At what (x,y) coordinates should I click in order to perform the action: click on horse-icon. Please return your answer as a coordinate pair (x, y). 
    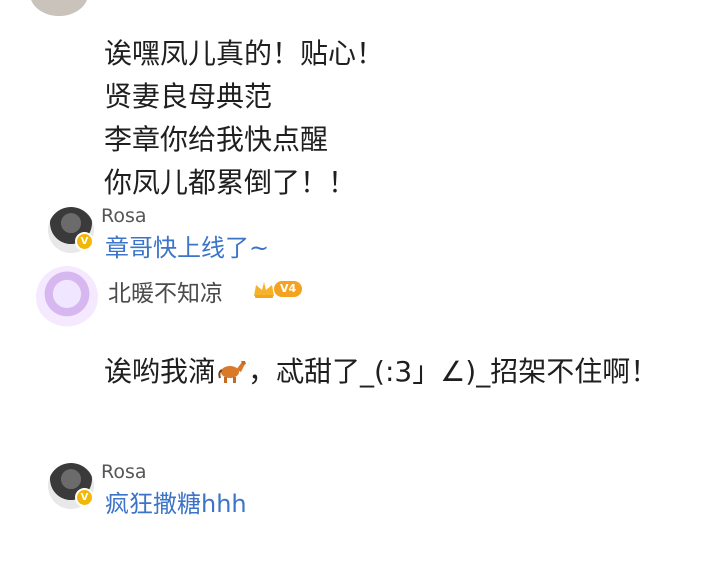
    Looking at the image, I should click on (232, 372).